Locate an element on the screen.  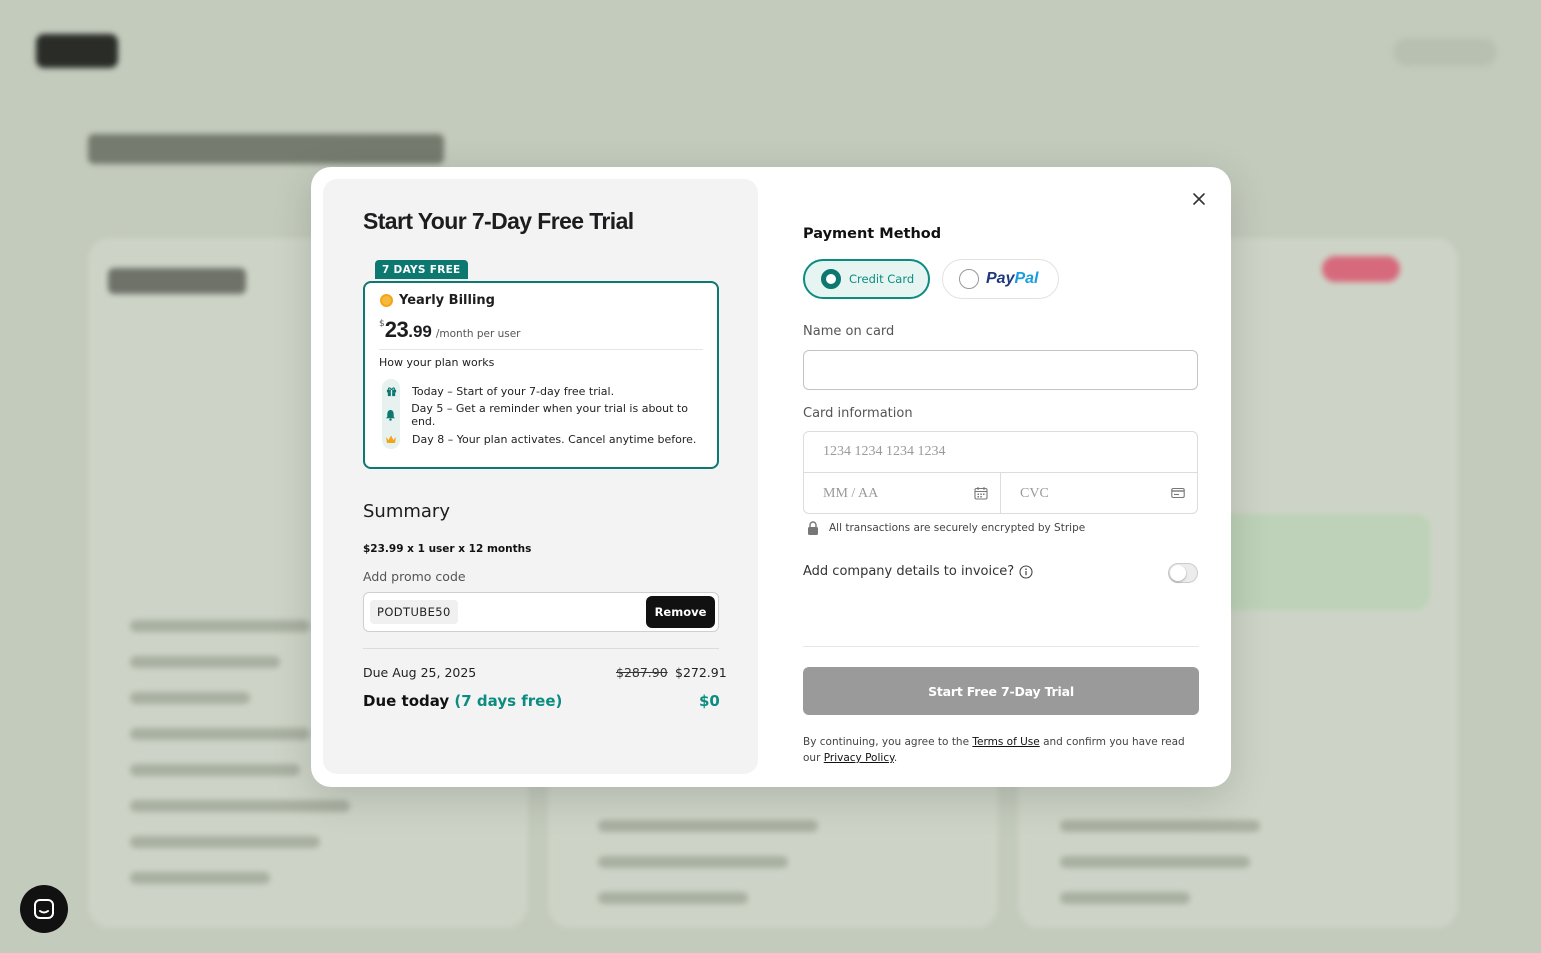
how-plan-works-title: How your plan works is located at coordinates (437, 362).